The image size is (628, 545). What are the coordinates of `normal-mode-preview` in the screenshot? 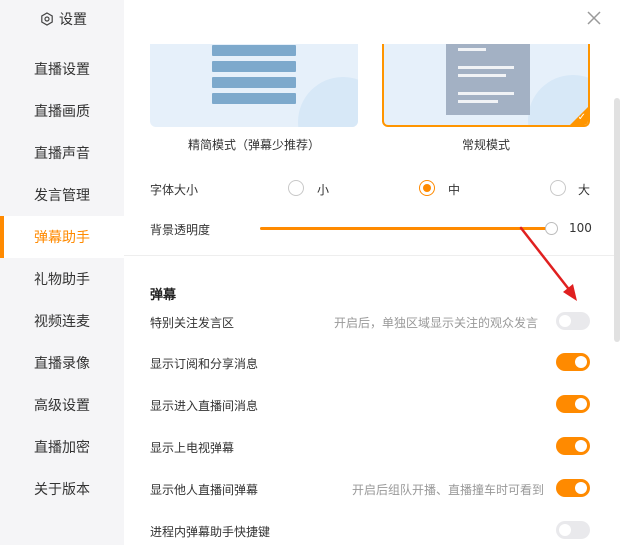 It's located at (488, 79).